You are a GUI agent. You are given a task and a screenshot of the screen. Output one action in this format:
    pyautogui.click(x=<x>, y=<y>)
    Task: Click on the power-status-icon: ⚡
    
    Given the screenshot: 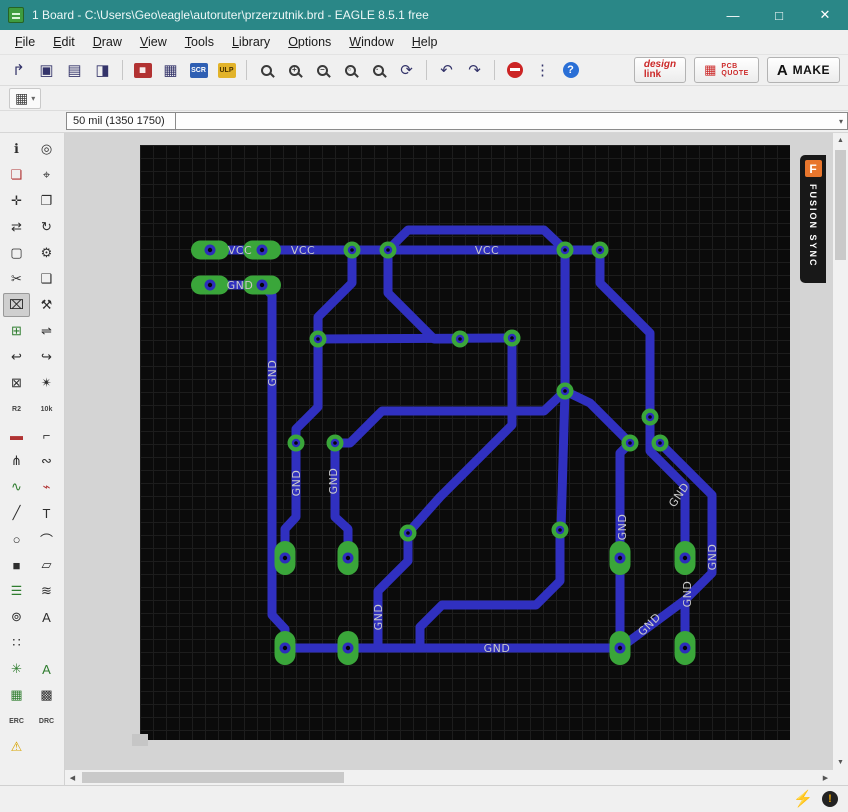 What is the action you would take?
    pyautogui.click(x=803, y=799)
    